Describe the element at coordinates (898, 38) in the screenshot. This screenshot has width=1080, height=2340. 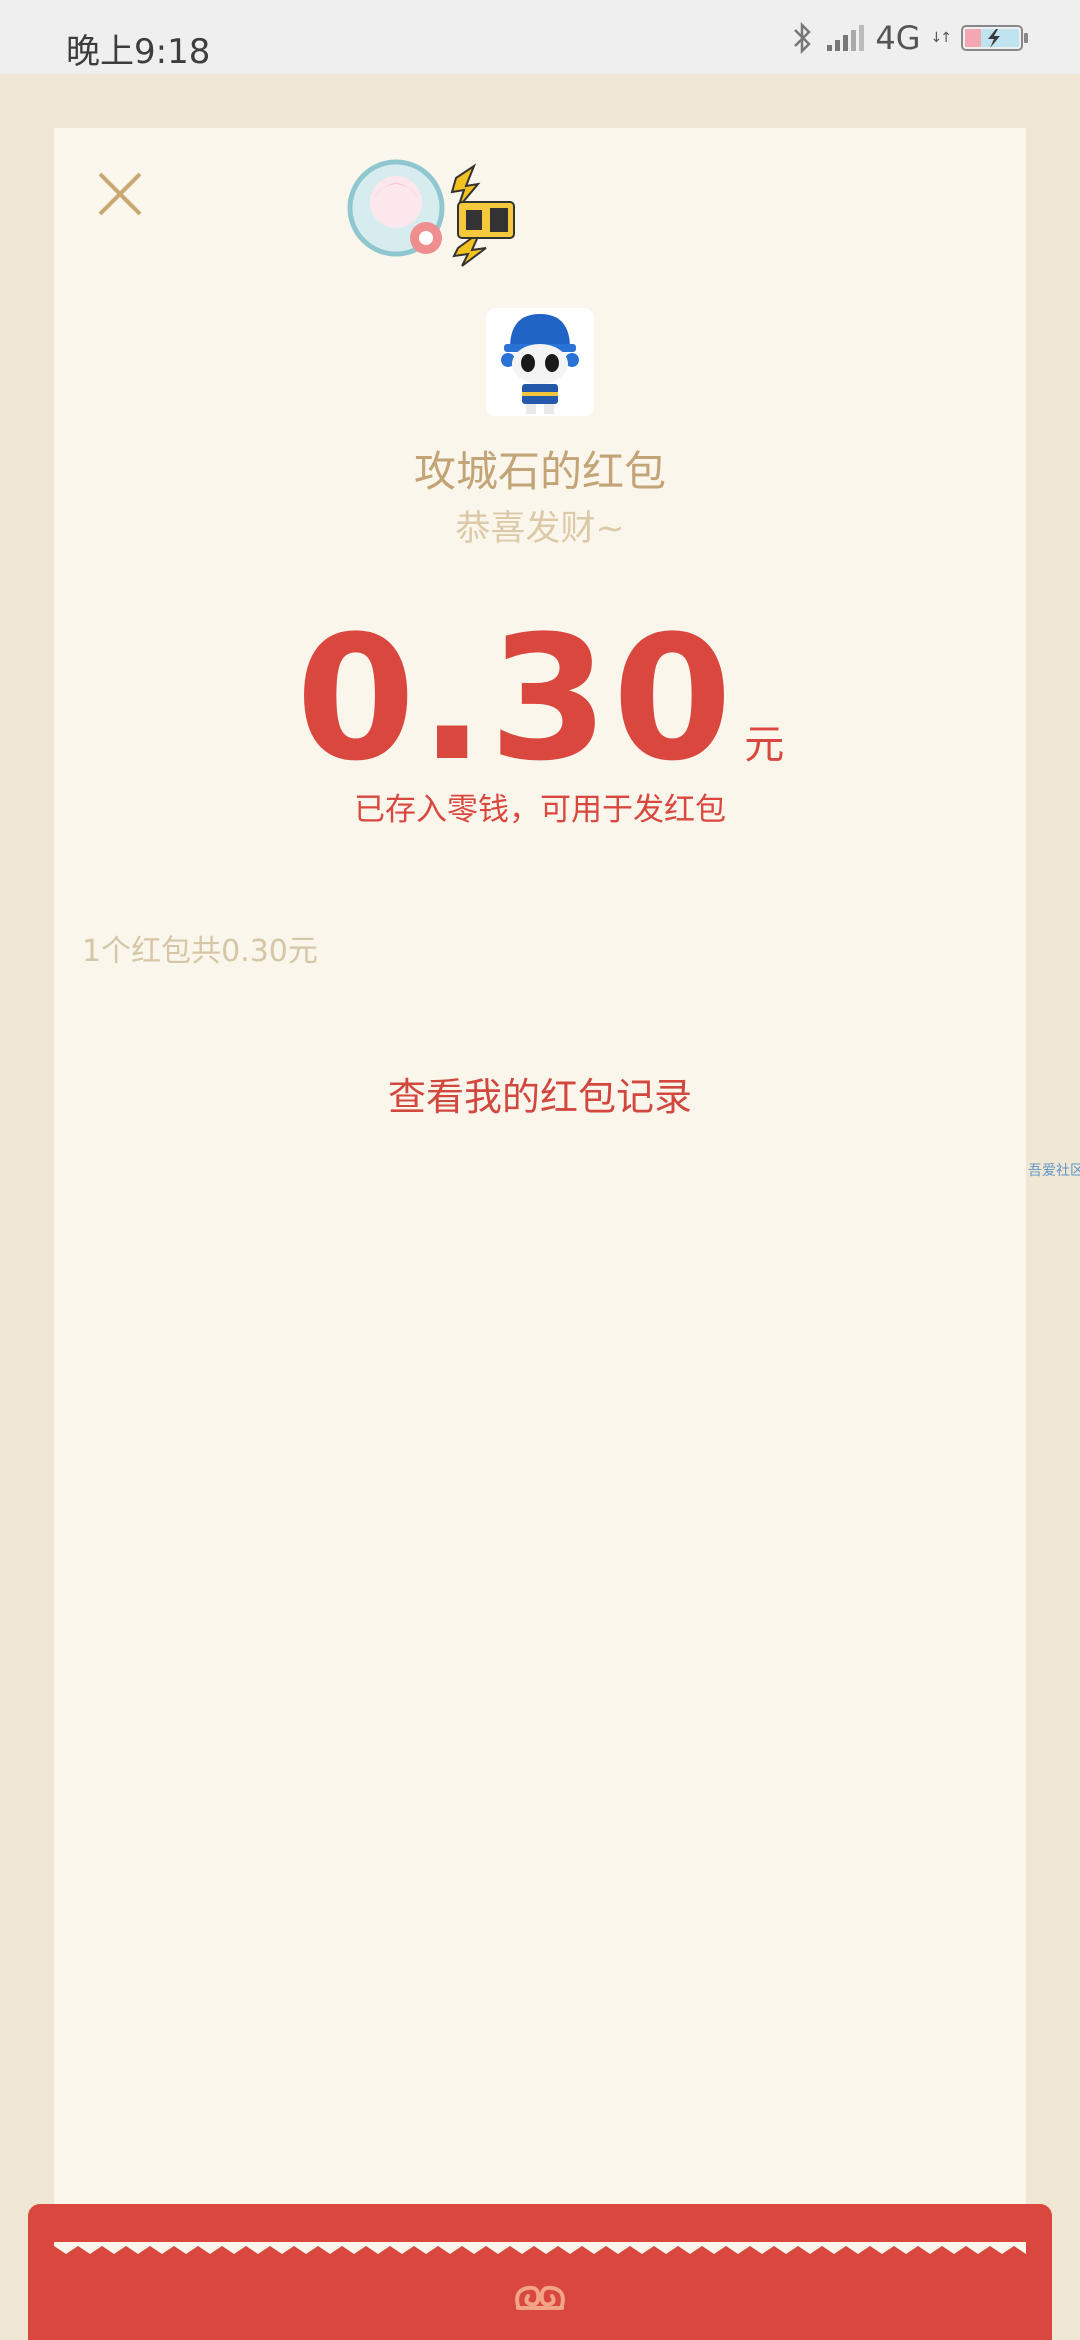
I see `network-type: 4G` at that location.